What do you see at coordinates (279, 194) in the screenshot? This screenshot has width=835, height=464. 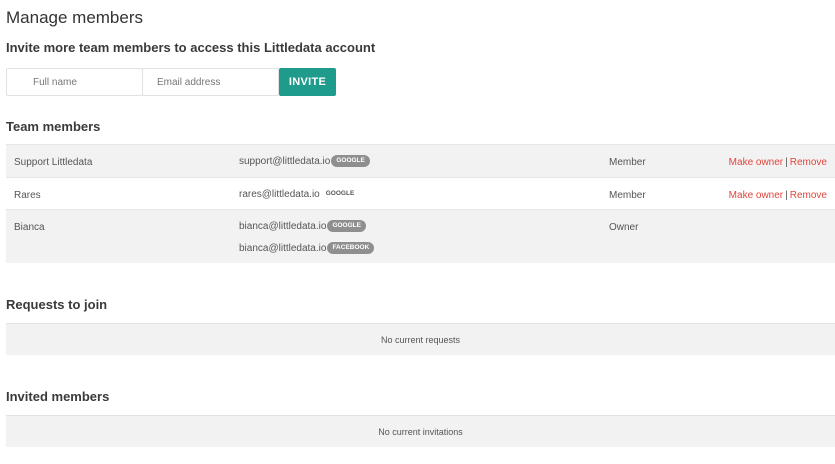 I see `member-email: rares@littledata.io` at bounding box center [279, 194].